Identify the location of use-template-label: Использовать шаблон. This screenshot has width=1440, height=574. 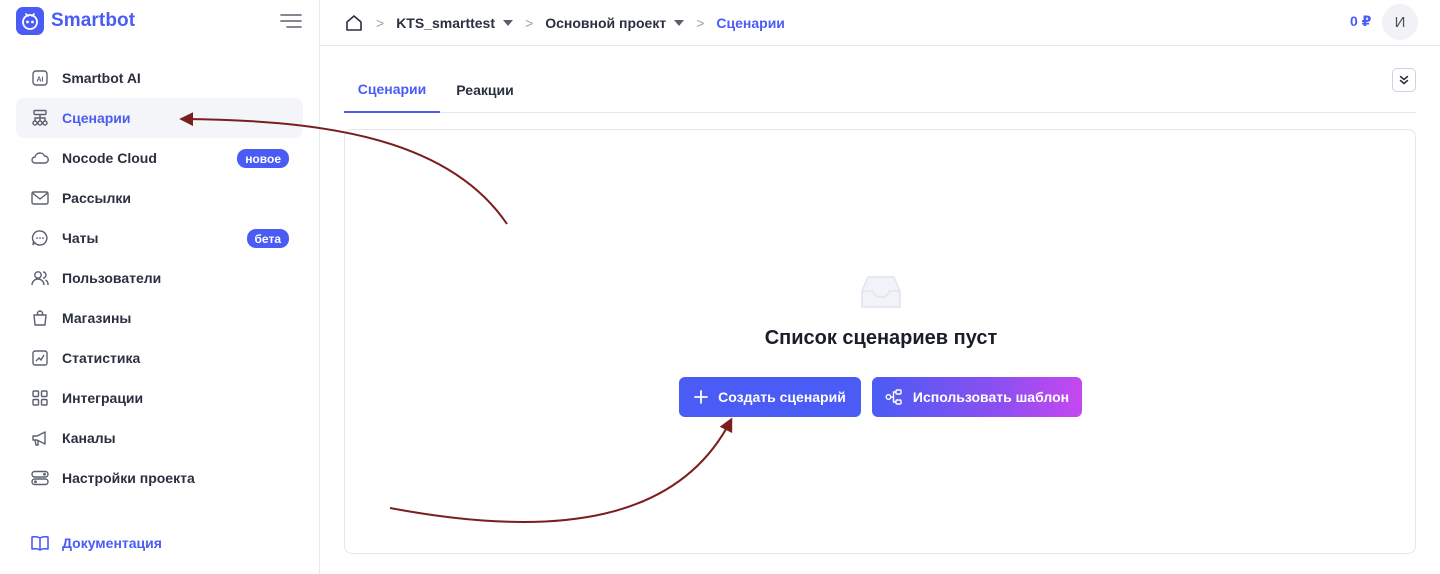
(991, 397).